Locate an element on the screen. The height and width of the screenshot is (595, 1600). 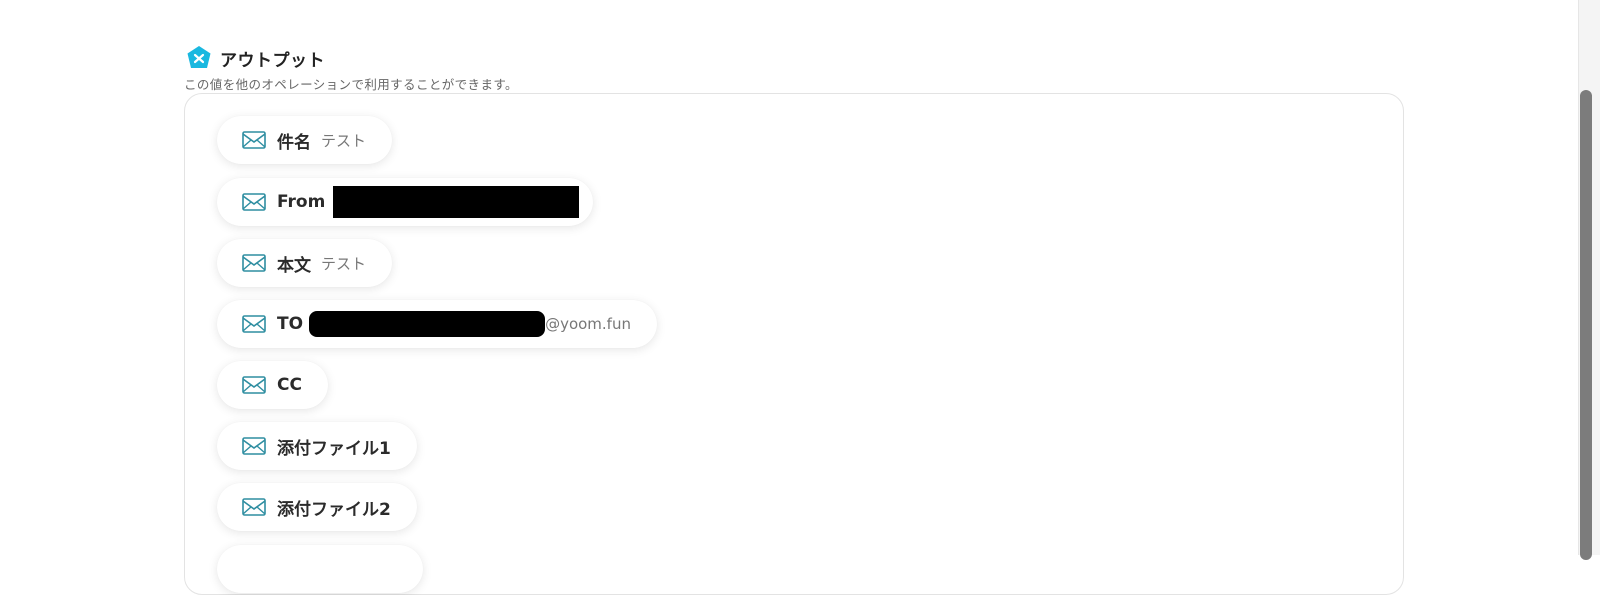
output-badge-icon is located at coordinates (199, 57).